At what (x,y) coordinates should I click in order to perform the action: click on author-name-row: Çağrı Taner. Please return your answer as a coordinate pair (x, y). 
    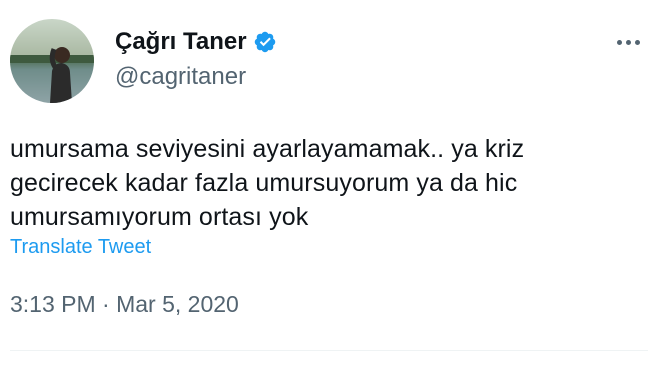
    Looking at the image, I should click on (196, 42).